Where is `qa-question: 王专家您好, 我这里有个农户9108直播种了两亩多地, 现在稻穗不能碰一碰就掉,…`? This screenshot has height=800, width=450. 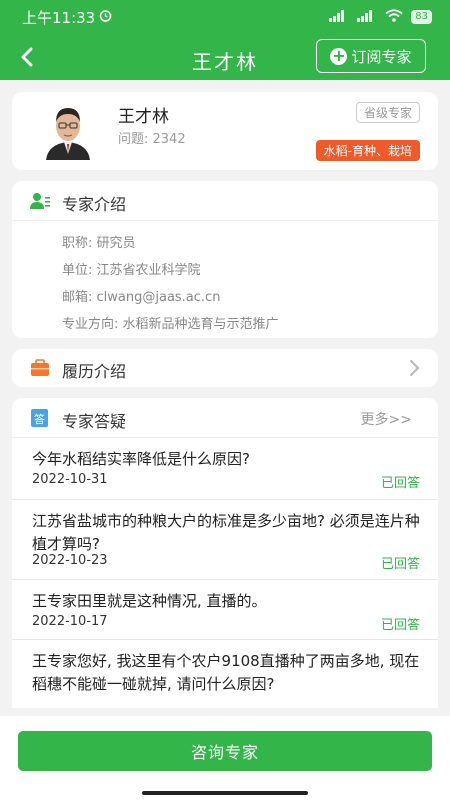 qa-question: 王专家您好, 我这里有个农户9108直播种了两亩多地, 现在稻穗不能碰一碰就掉,… is located at coordinates (226, 672).